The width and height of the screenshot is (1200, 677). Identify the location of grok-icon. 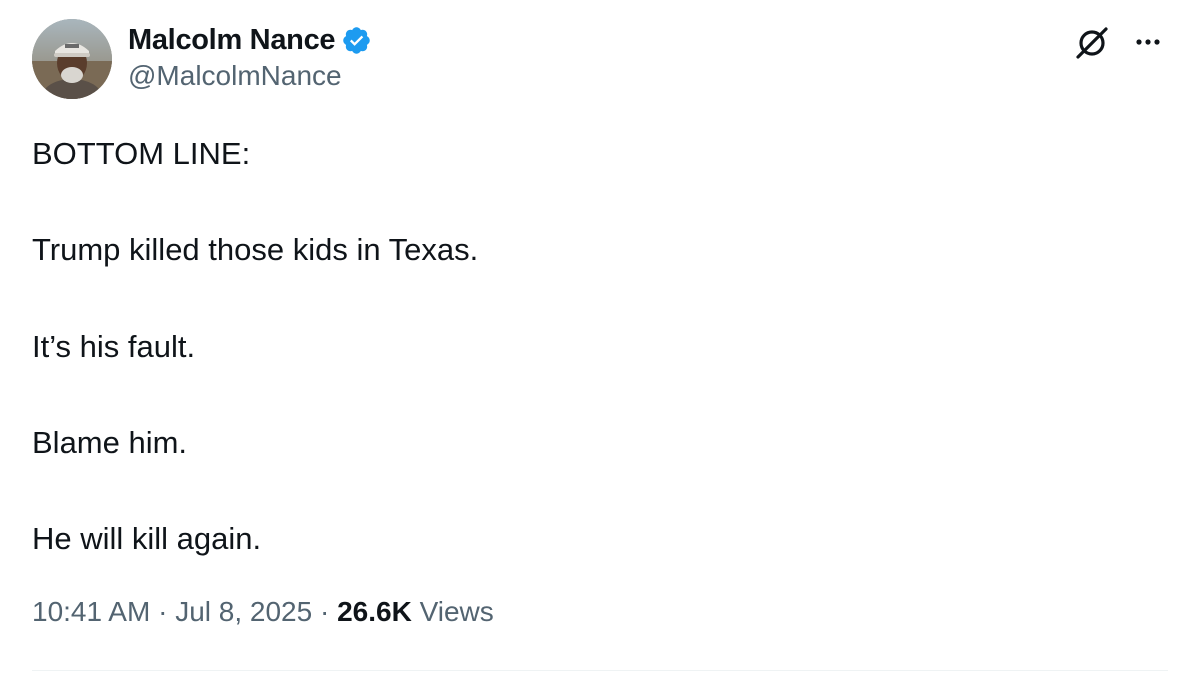
(1092, 42).